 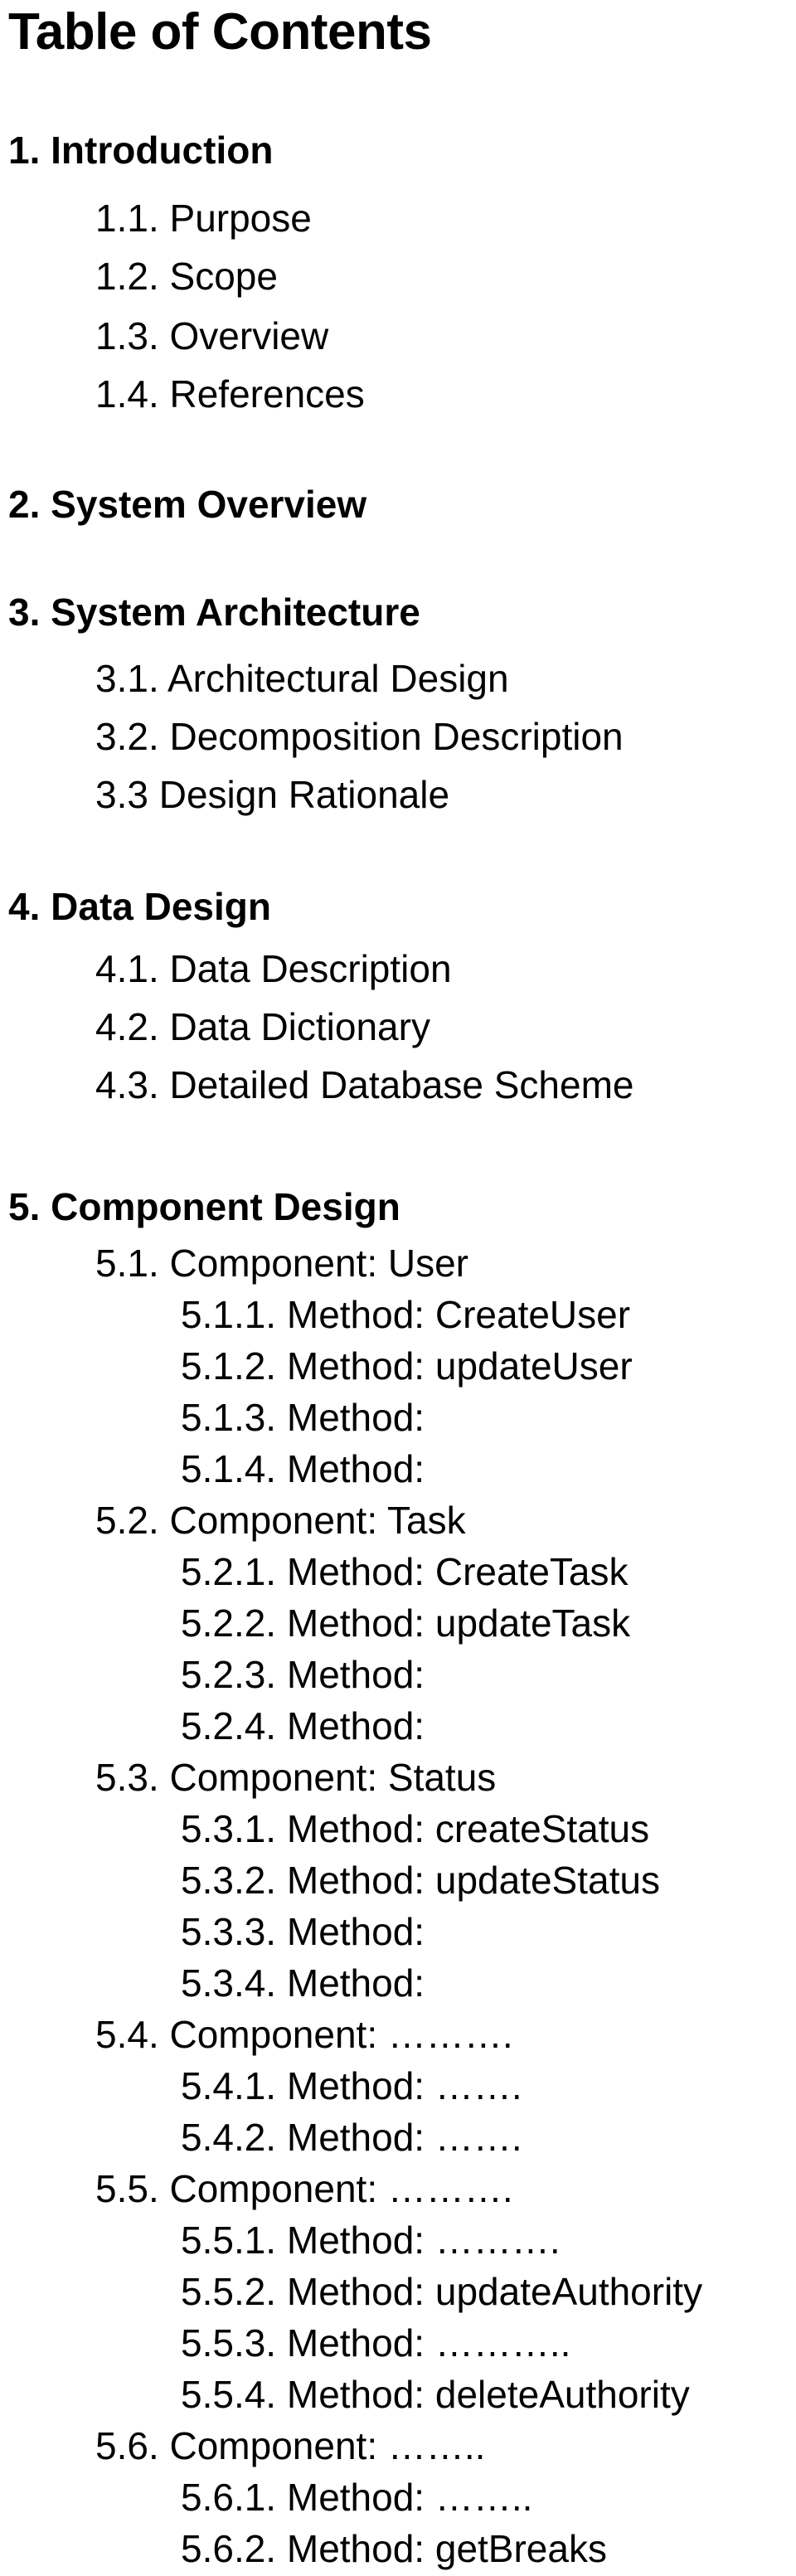 What do you see at coordinates (304, 2035) in the screenshot?
I see `toc-subsection: 5.4. Component: ……….` at bounding box center [304, 2035].